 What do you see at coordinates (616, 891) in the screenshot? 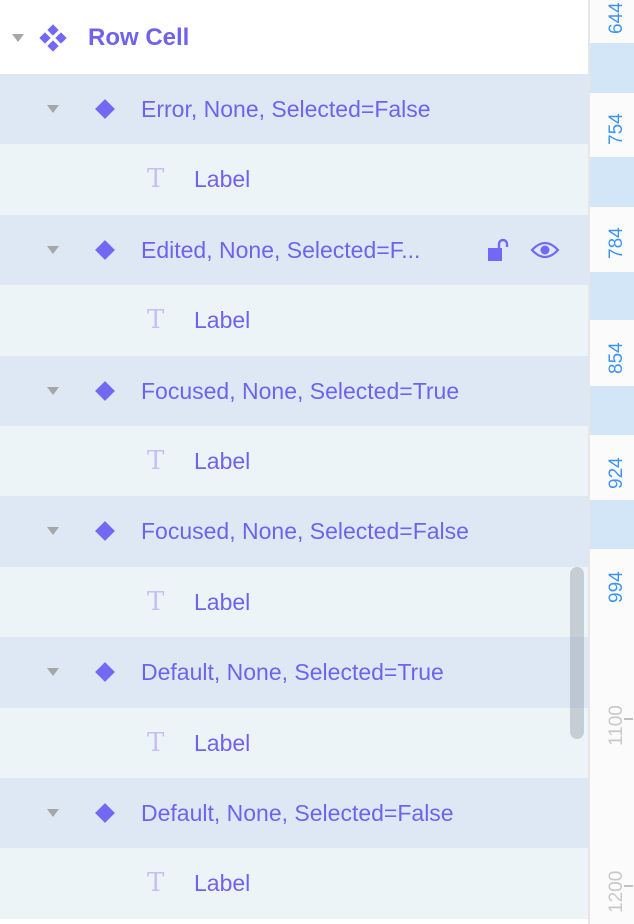
I see `ruler-label: 1200` at bounding box center [616, 891].